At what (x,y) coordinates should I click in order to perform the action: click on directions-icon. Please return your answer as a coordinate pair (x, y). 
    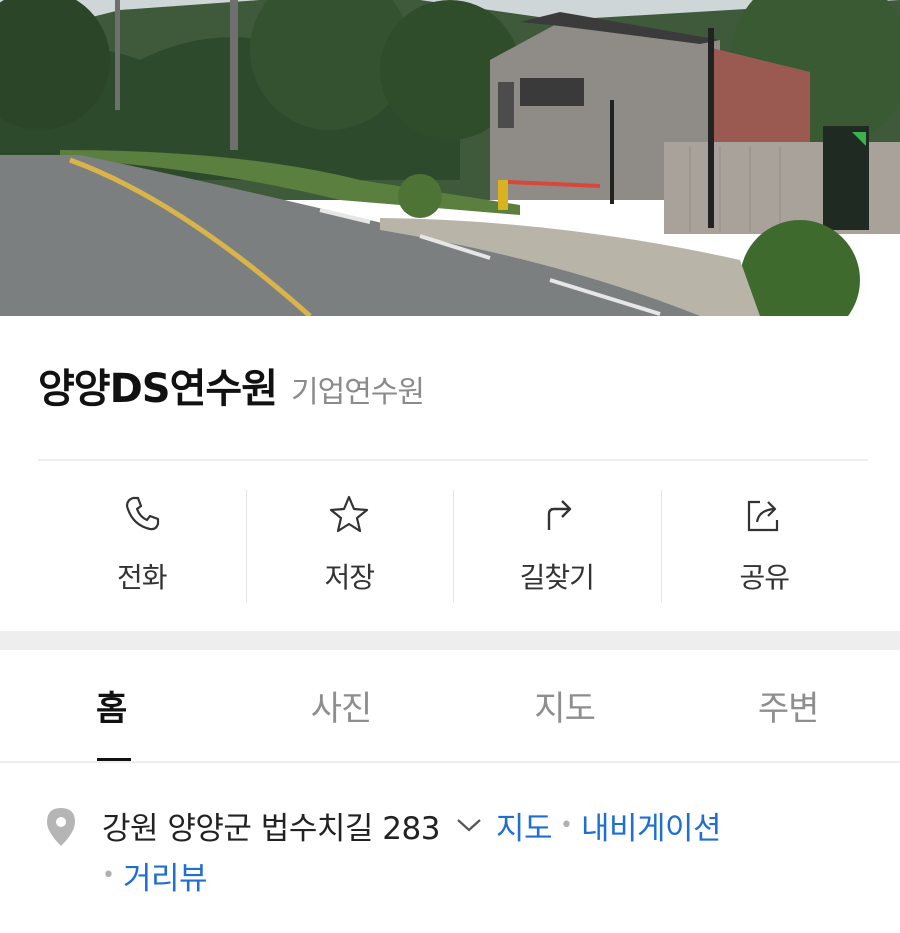
    Looking at the image, I should click on (559, 515).